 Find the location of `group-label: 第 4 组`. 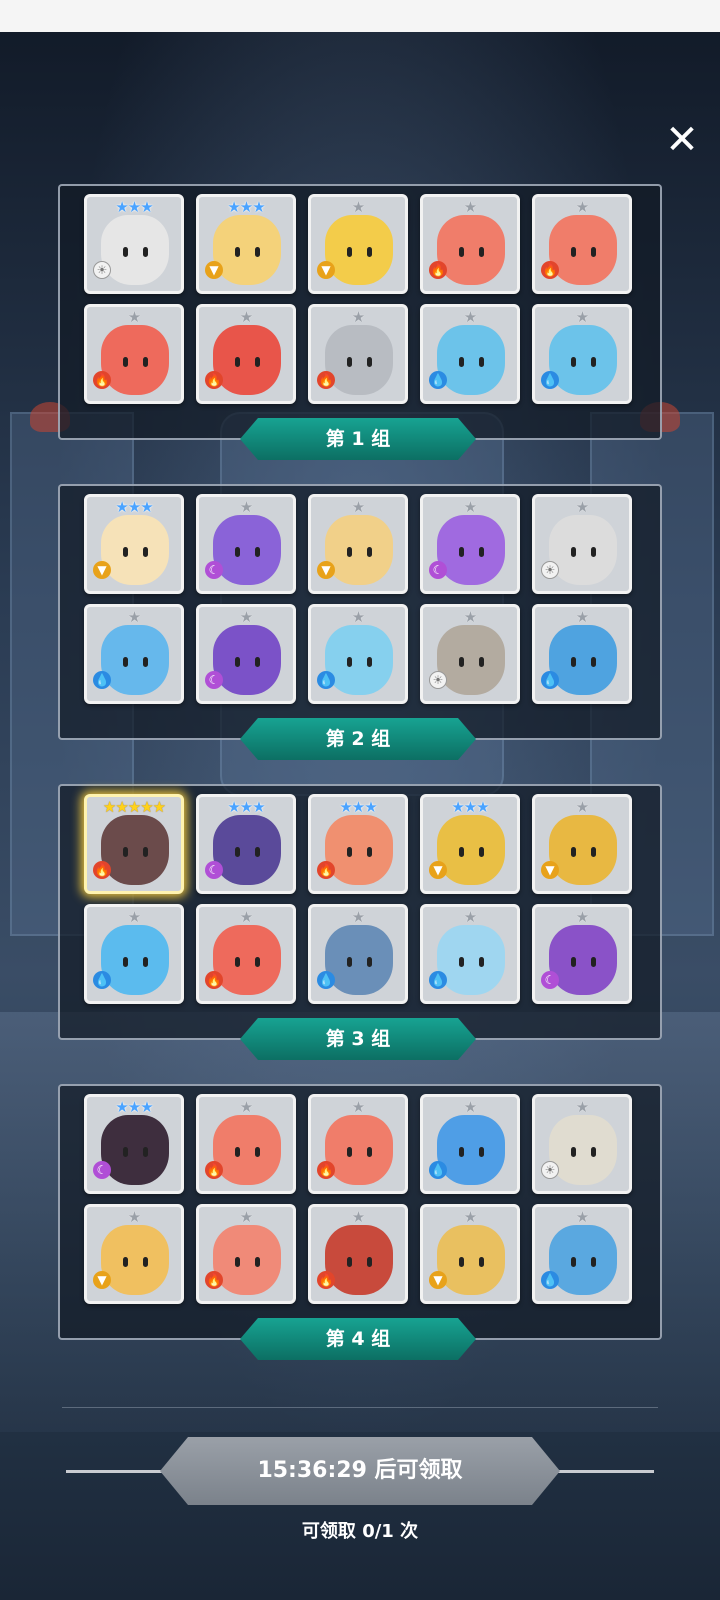

group-label: 第 4 组 is located at coordinates (358, 1339).